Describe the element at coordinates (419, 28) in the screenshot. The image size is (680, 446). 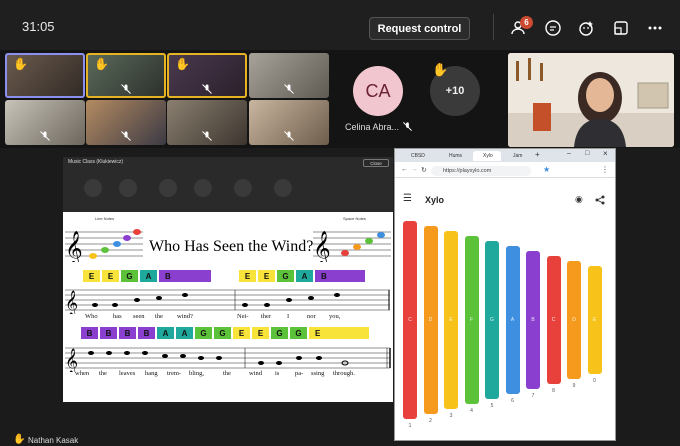
I see `request-control-button: Request control` at that location.